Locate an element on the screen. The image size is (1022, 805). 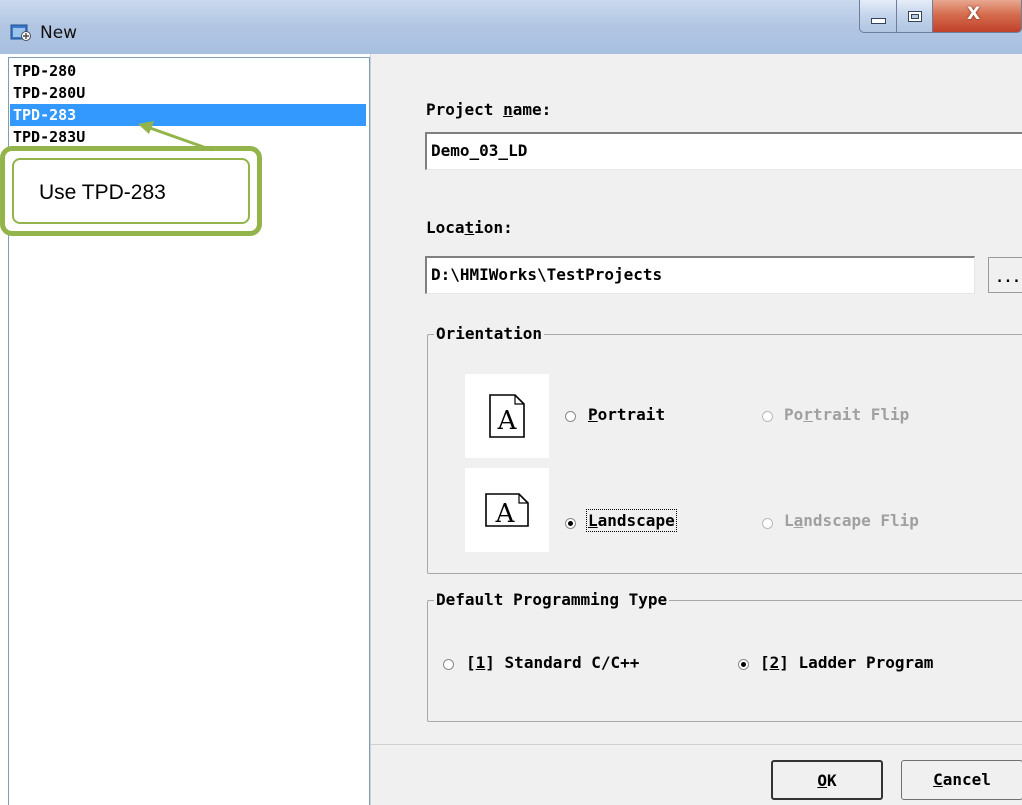
portrait-page-icon: A is located at coordinates (507, 416).